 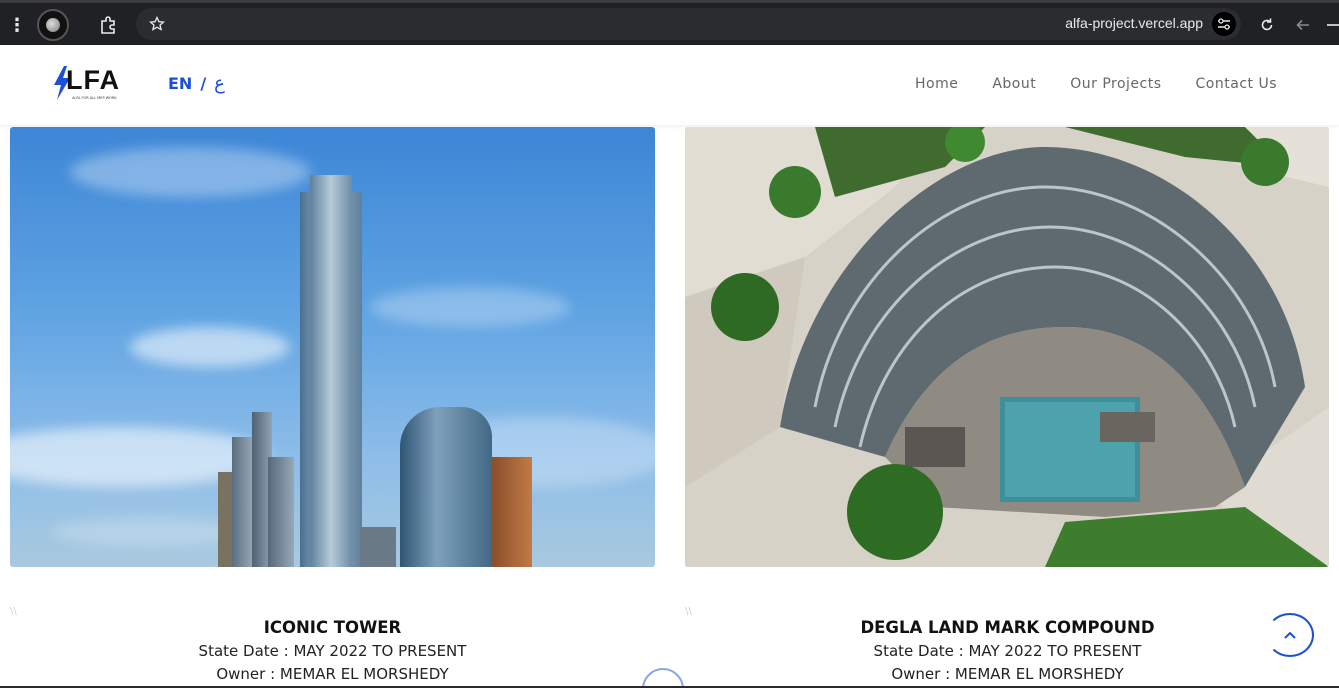 I want to click on menu-icon: ⋮, so click(x=17, y=25).